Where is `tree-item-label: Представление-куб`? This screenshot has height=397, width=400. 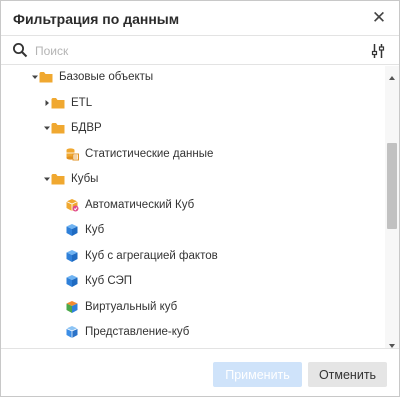 tree-item-label: Представление-куб is located at coordinates (137, 332).